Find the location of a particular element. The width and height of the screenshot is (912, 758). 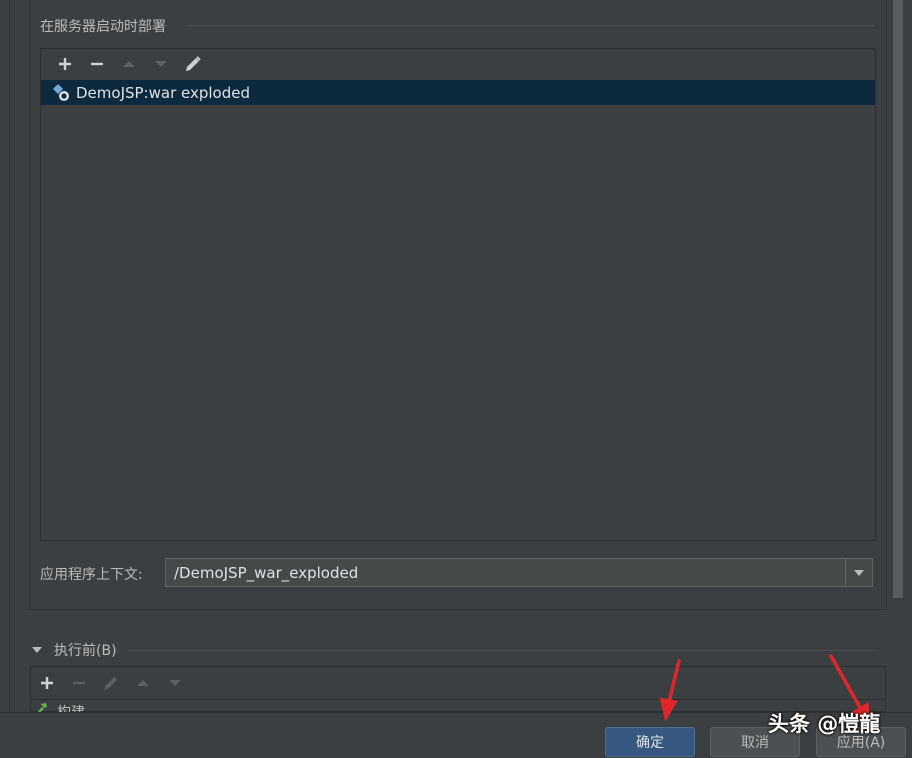

before-launch-toolbar is located at coordinates (111, 683).